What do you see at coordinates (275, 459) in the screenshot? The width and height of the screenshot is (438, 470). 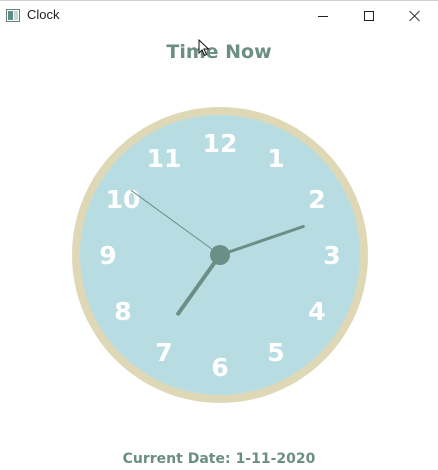 I see `current-date-value: 1-11-2020` at bounding box center [275, 459].